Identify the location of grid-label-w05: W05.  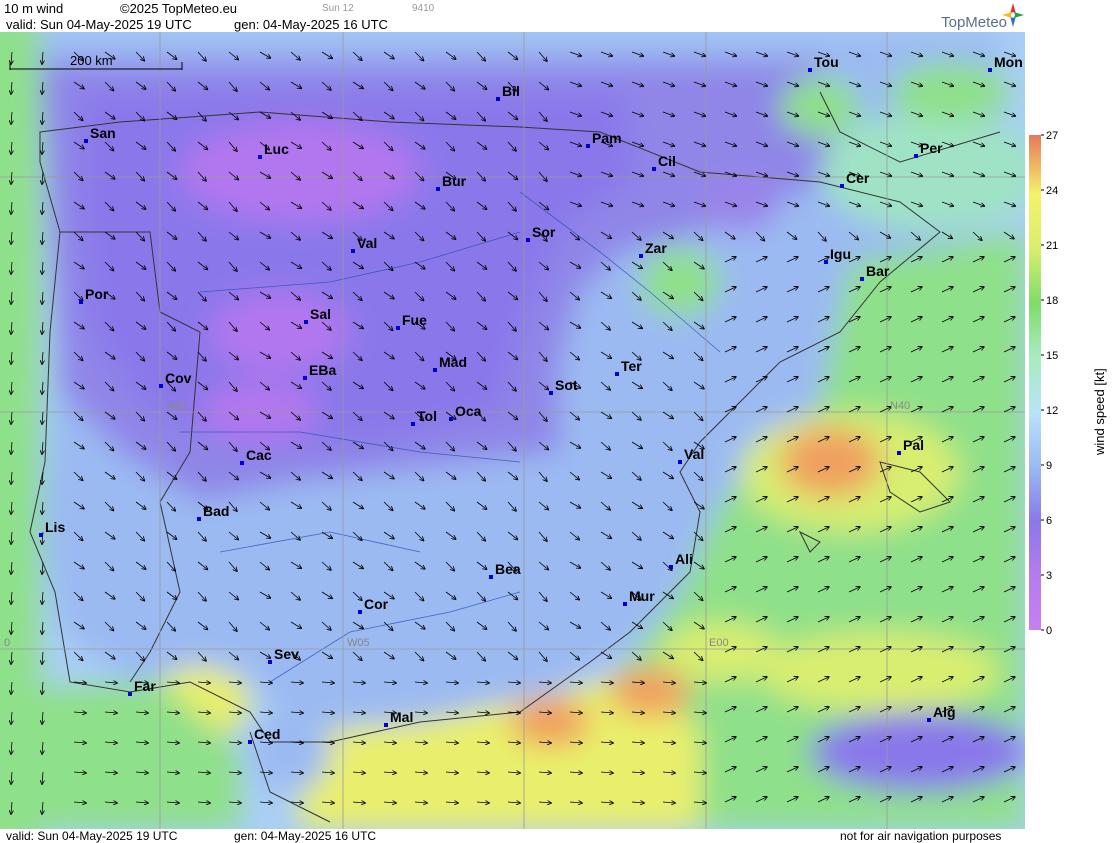
(358, 643).